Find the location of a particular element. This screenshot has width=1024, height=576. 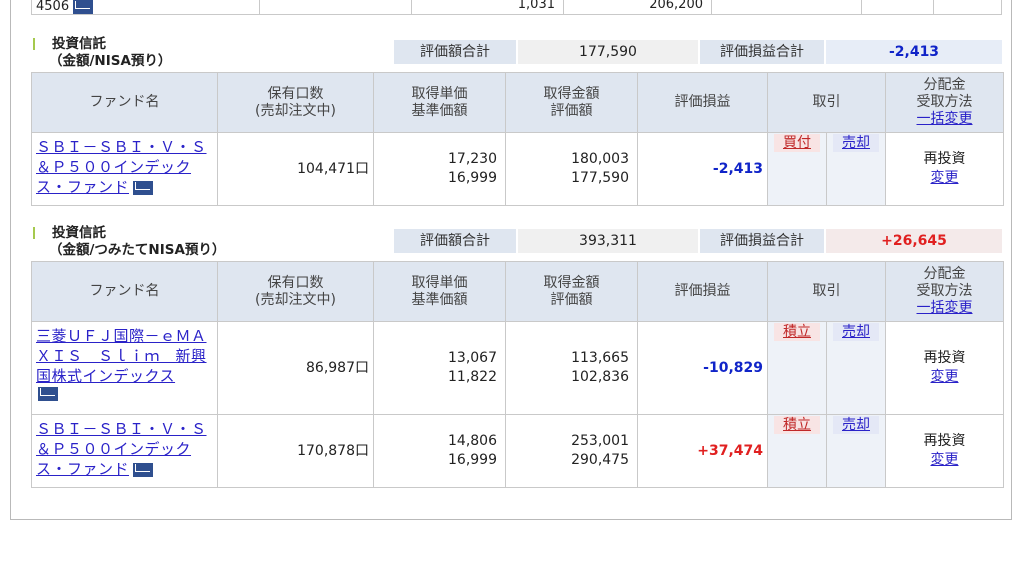

holding-qty: 104,471口 is located at coordinates (295, 169).